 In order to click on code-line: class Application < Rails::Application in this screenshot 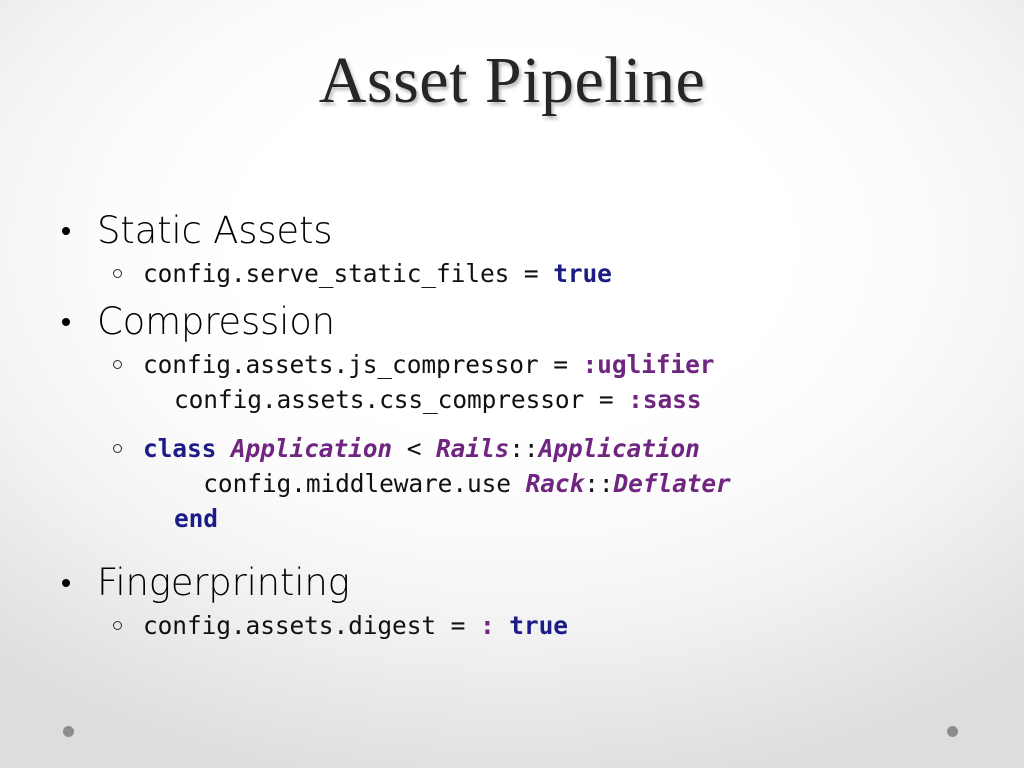, I will do `click(564, 448)`.